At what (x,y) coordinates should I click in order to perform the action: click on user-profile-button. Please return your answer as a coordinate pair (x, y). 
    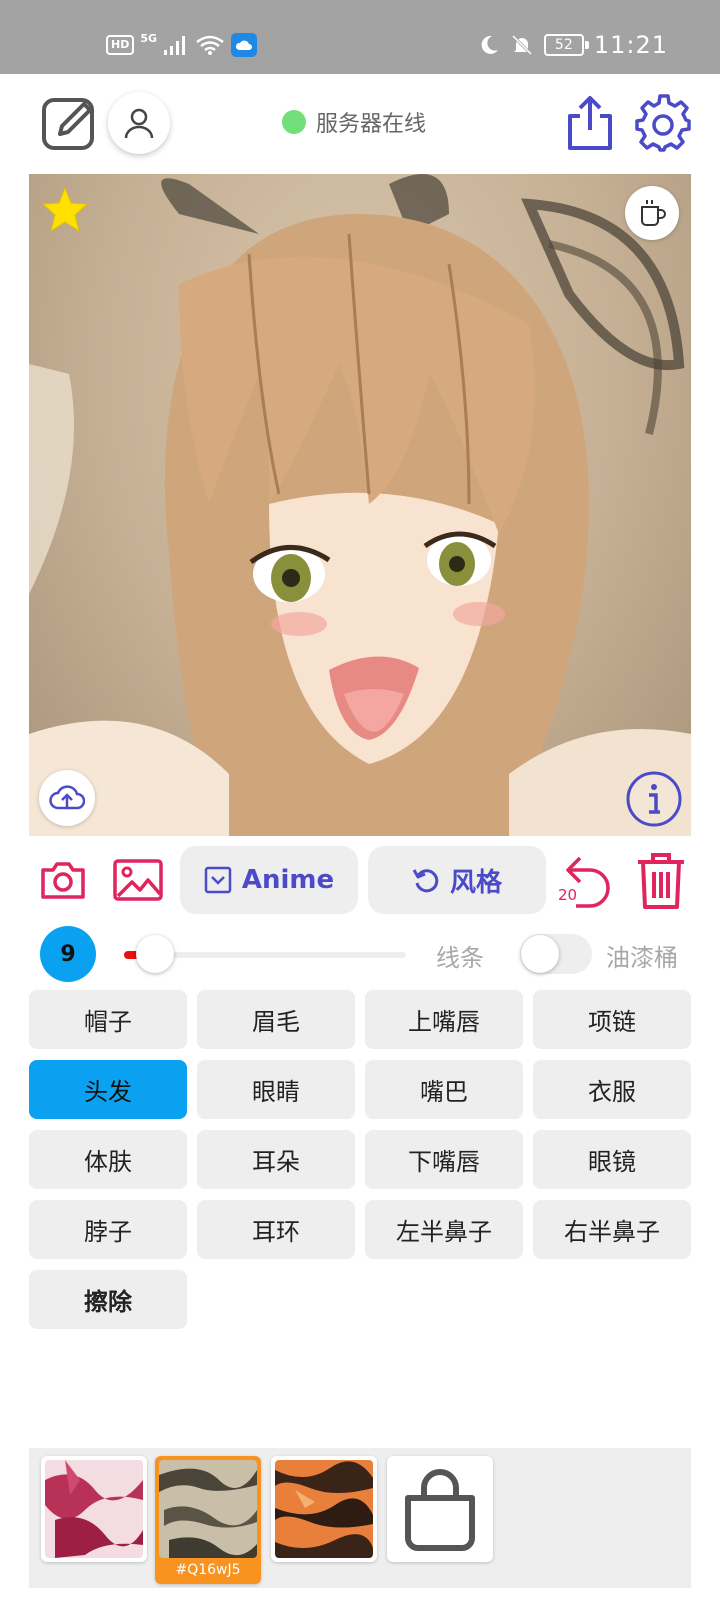
    Looking at the image, I should click on (139, 123).